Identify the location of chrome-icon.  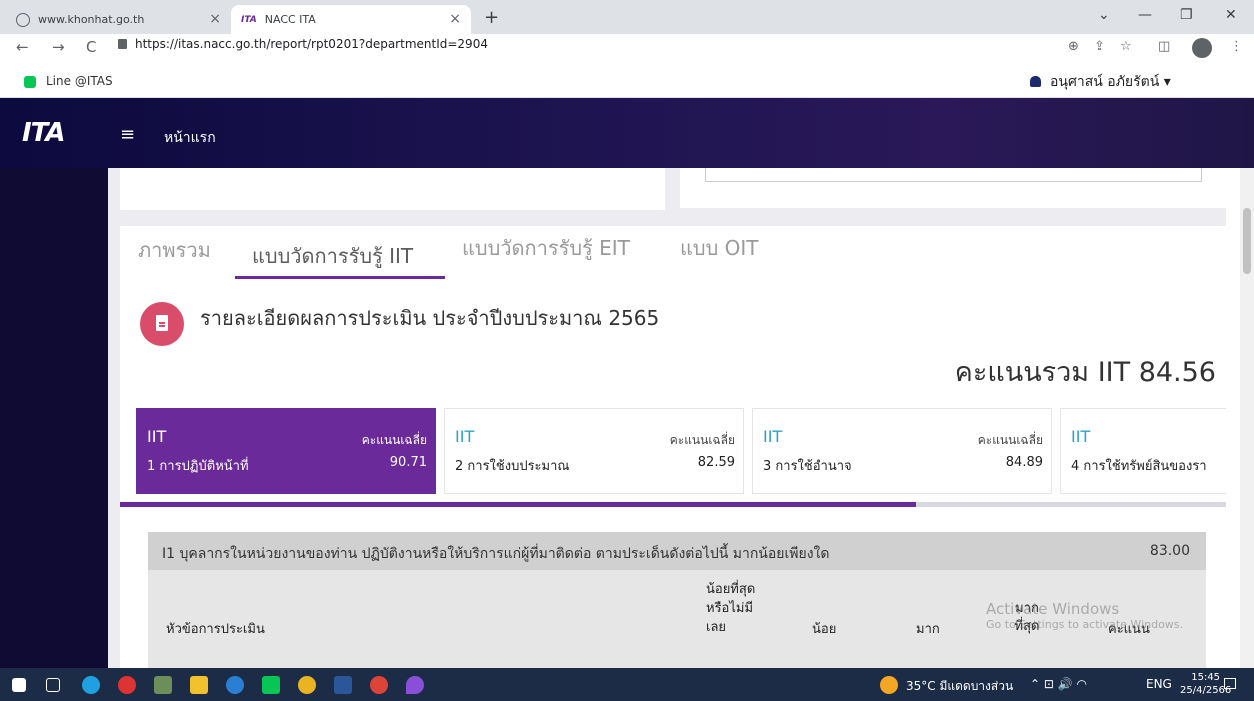
(307, 685).